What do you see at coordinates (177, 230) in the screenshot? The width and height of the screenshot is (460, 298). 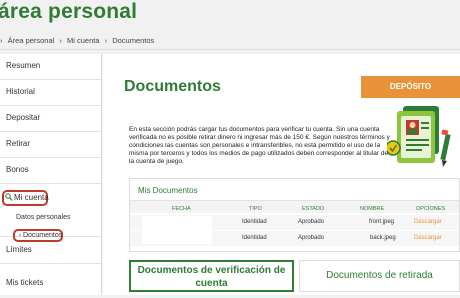 I see `date-cell` at bounding box center [177, 230].